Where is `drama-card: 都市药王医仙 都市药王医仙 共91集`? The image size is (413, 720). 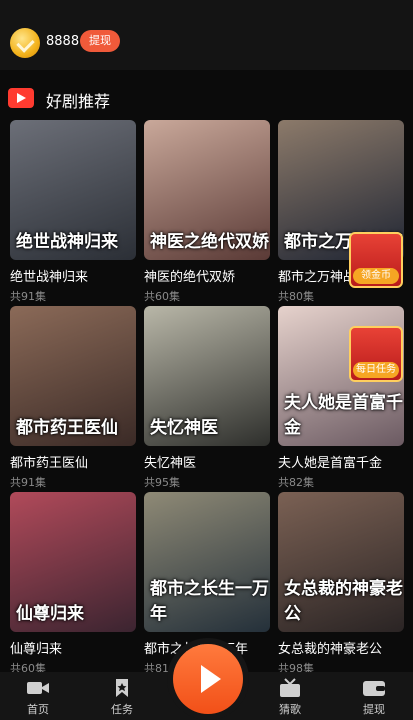
drama-card: 都市药王医仙 都市药王医仙 共91集 is located at coordinates (73, 398).